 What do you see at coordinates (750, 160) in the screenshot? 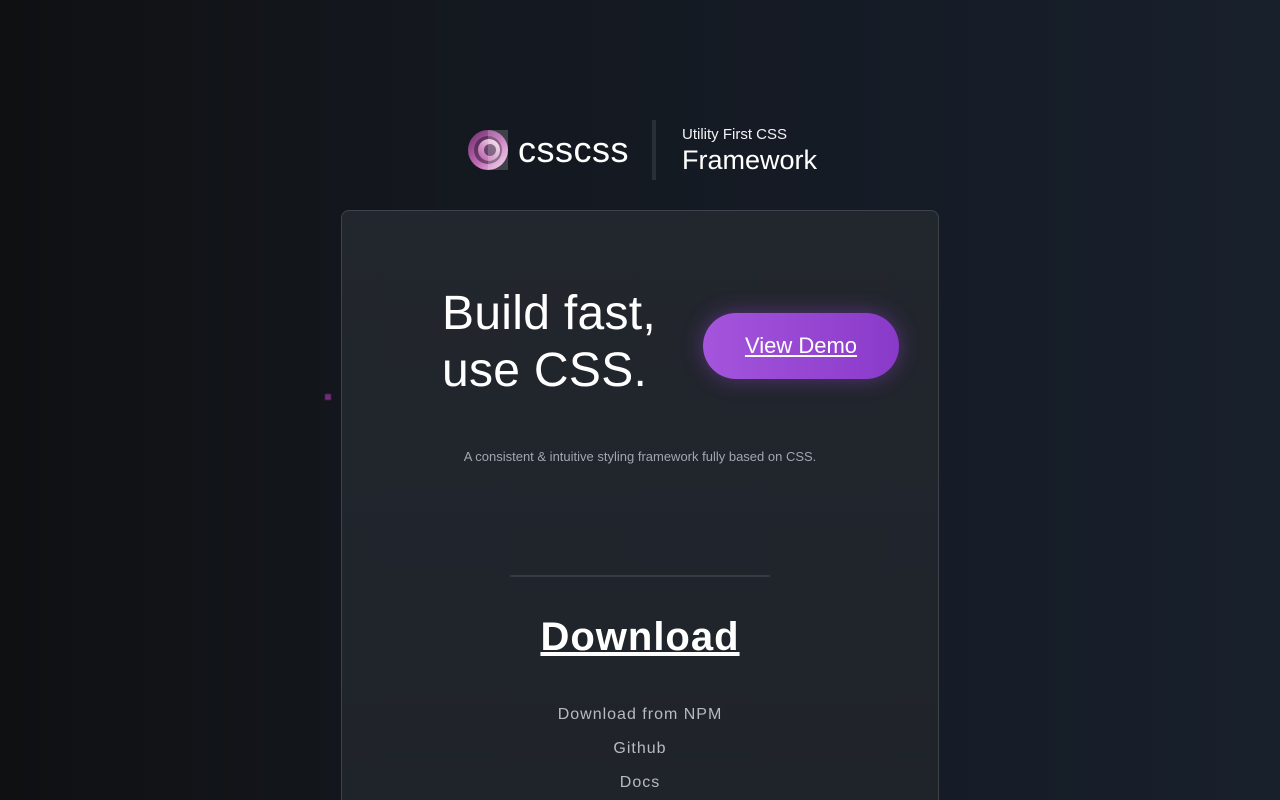
I see `tagline-large: Framework` at bounding box center [750, 160].